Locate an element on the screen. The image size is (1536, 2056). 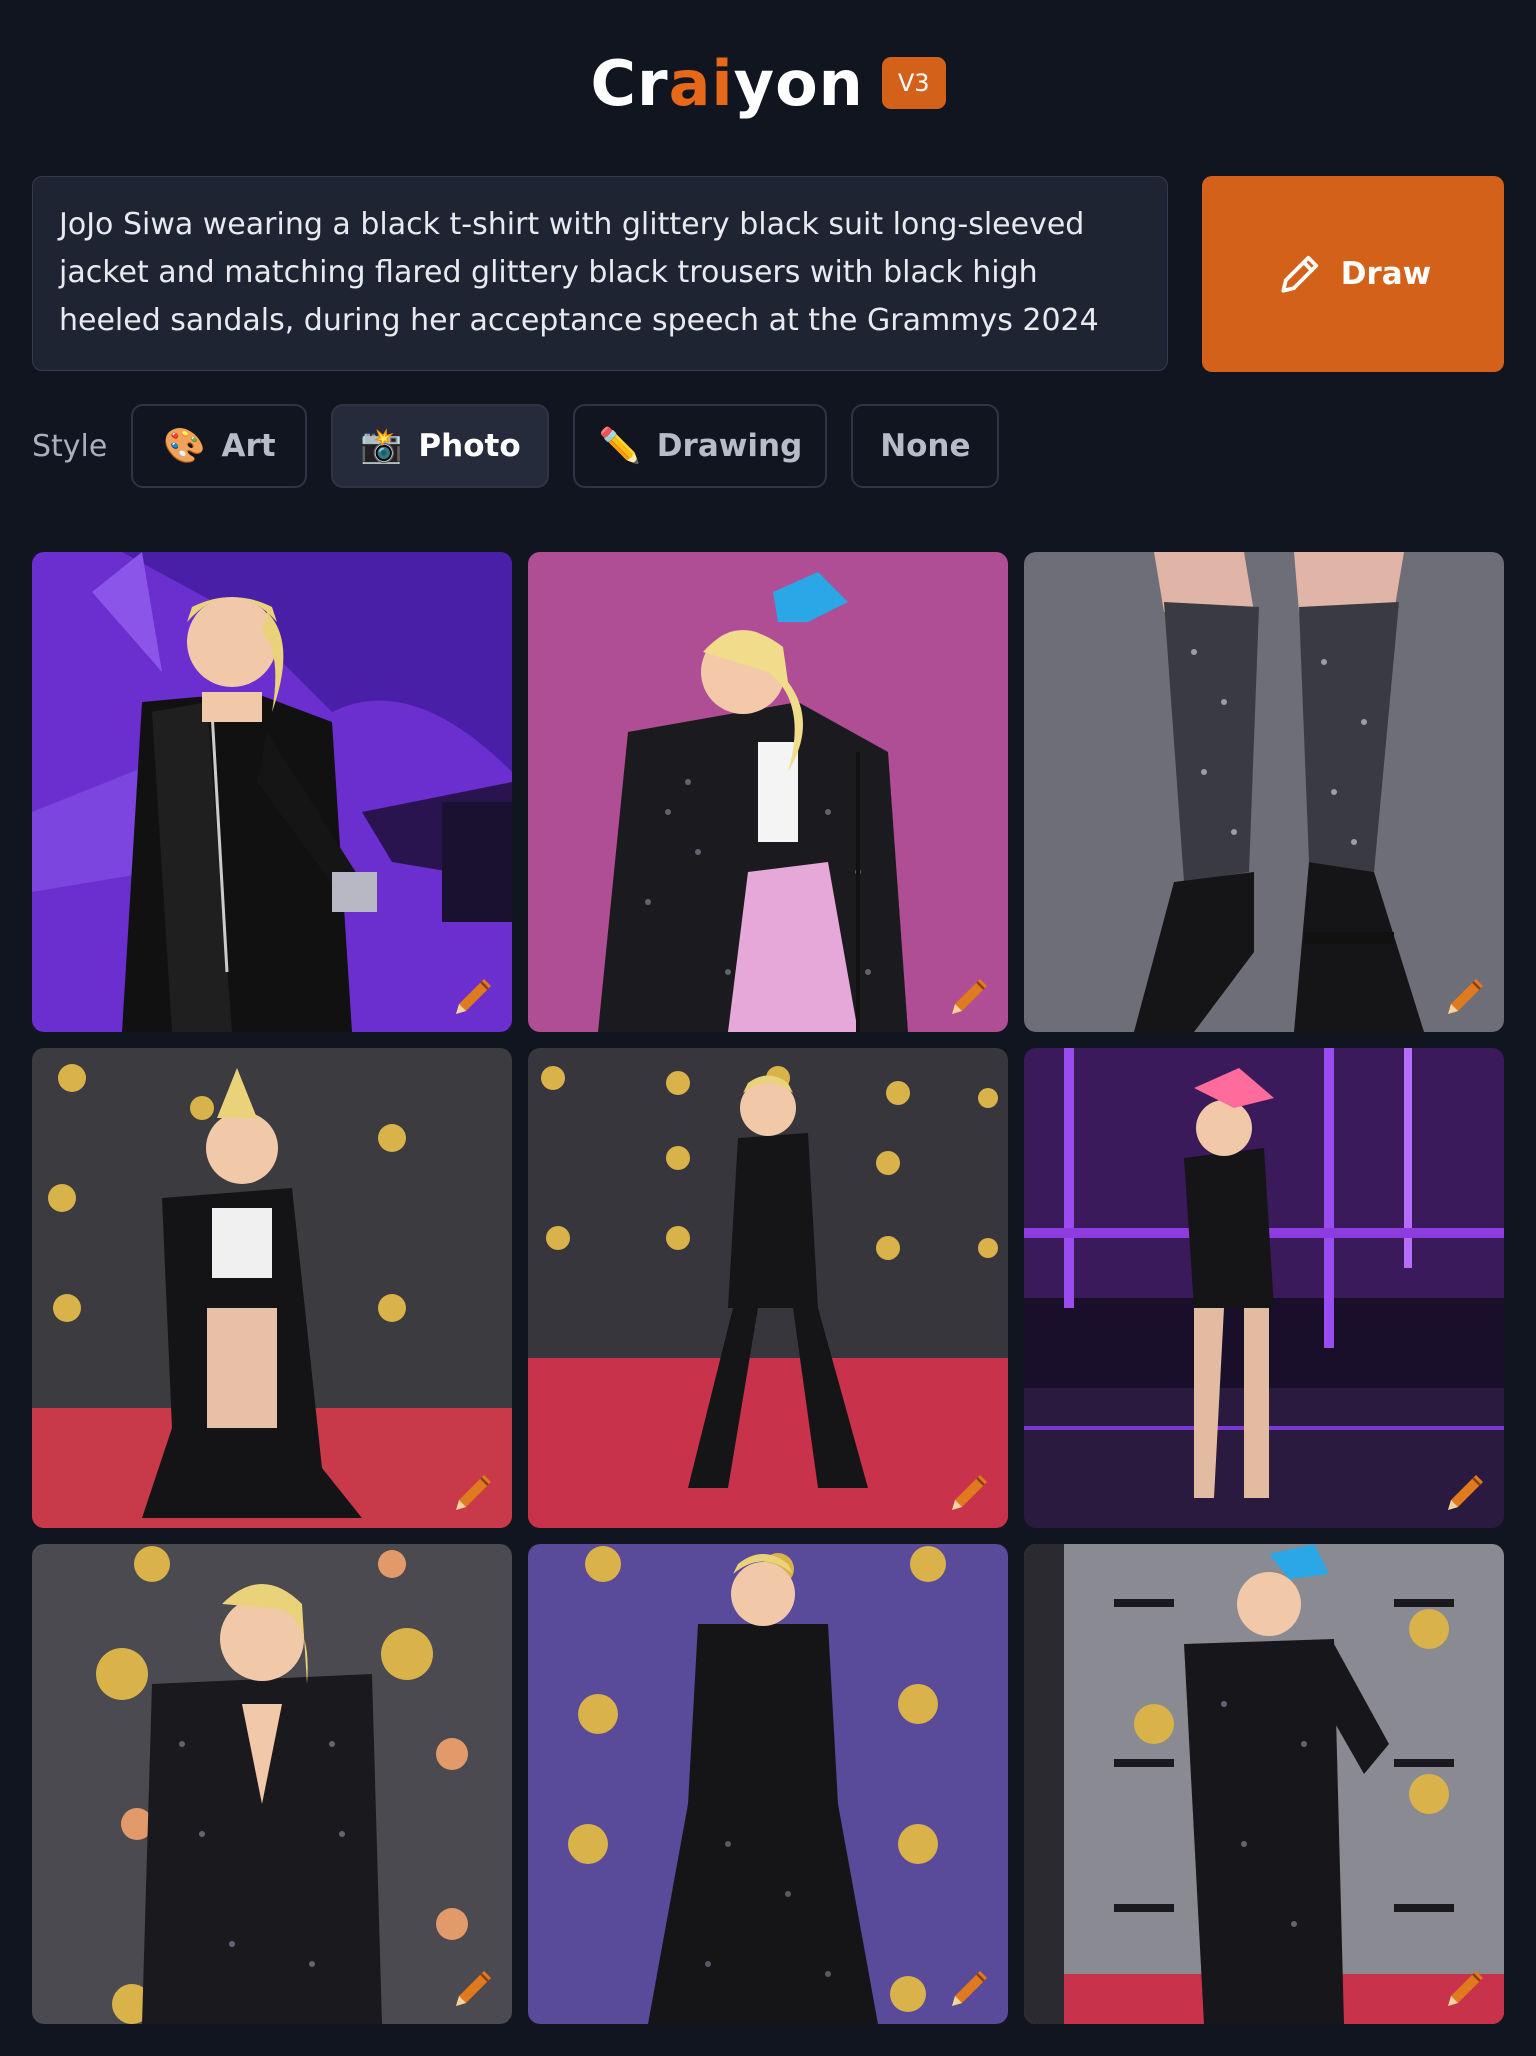
chip-label: Art is located at coordinates (248, 446).